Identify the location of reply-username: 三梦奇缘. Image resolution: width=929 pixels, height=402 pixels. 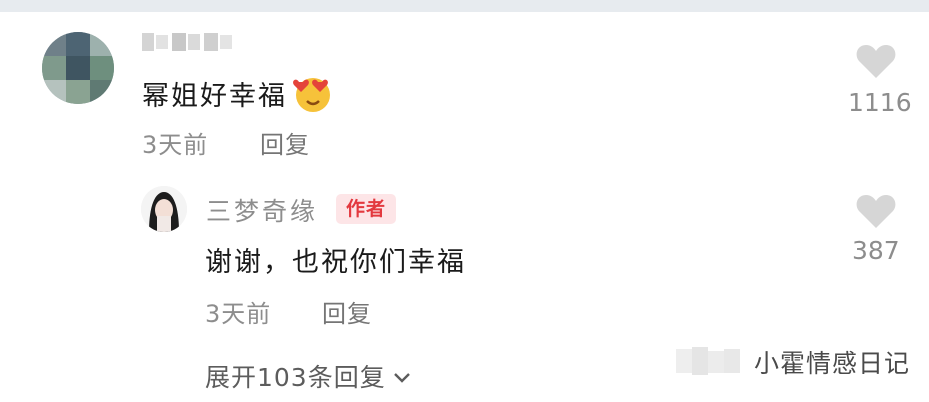
(262, 210).